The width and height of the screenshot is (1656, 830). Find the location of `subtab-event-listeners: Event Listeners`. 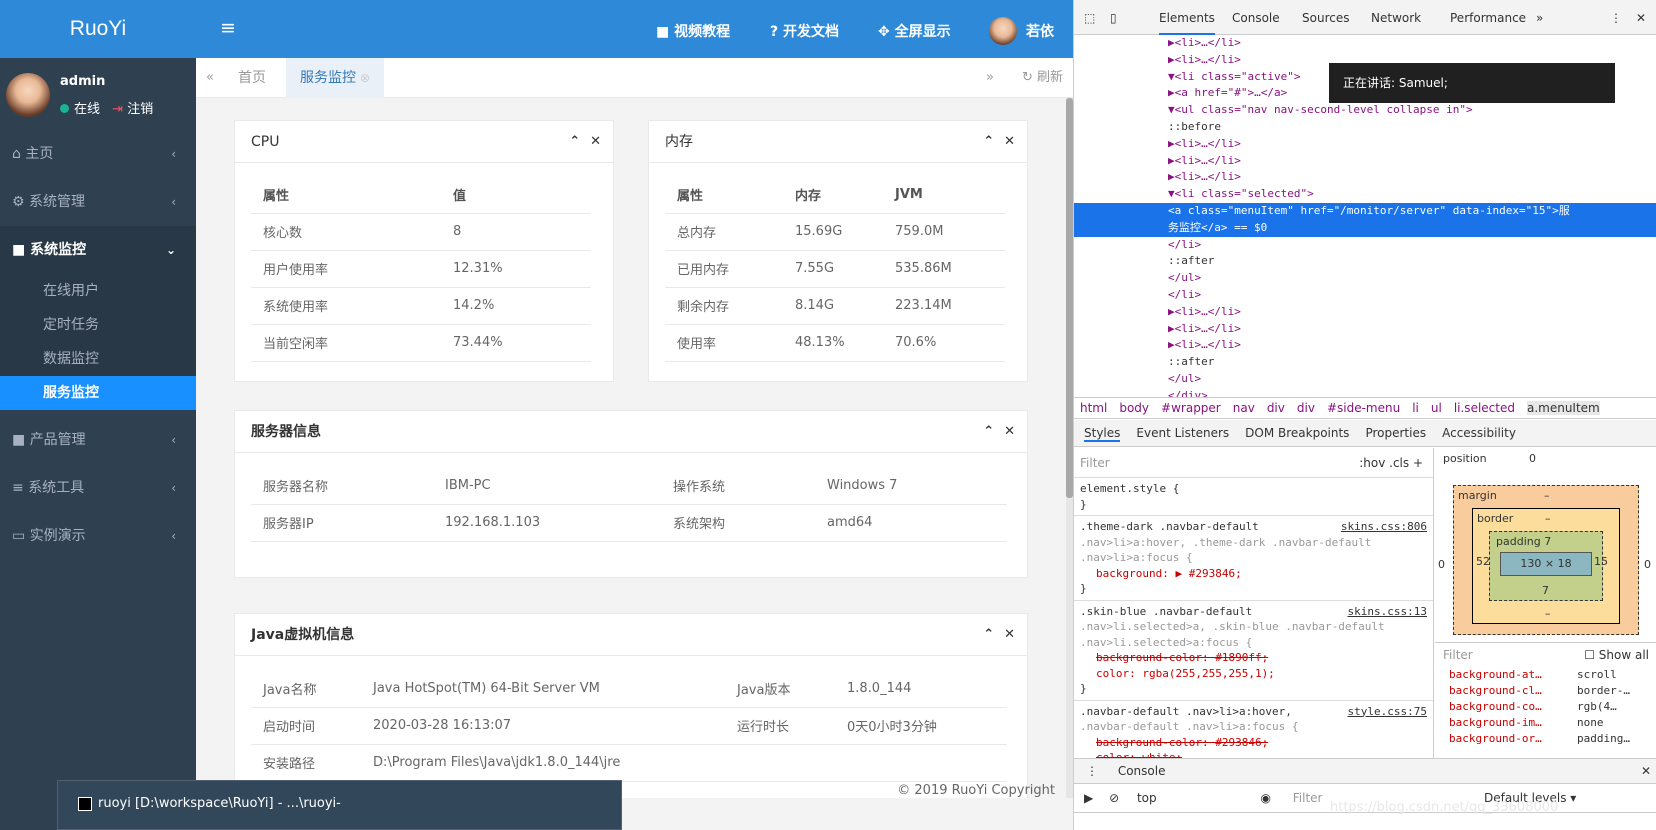

subtab-event-listeners: Event Listeners is located at coordinates (1182, 433).